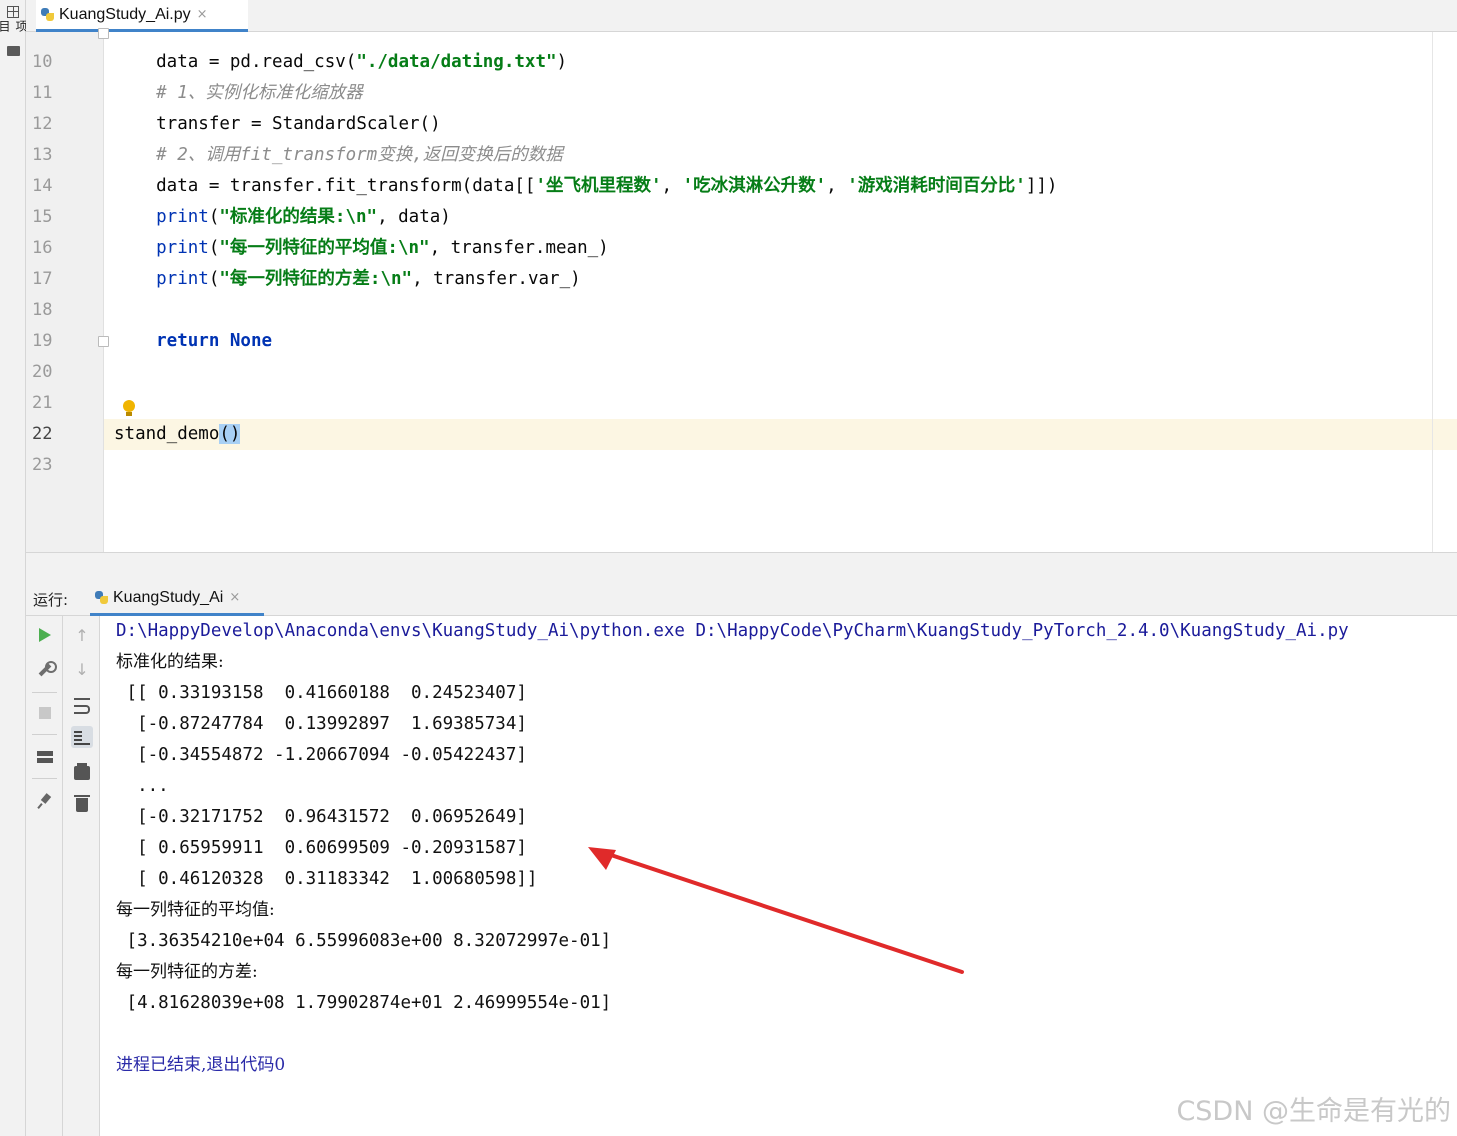  Describe the element at coordinates (42, 248) in the screenshot. I see `line-number: 16` at that location.